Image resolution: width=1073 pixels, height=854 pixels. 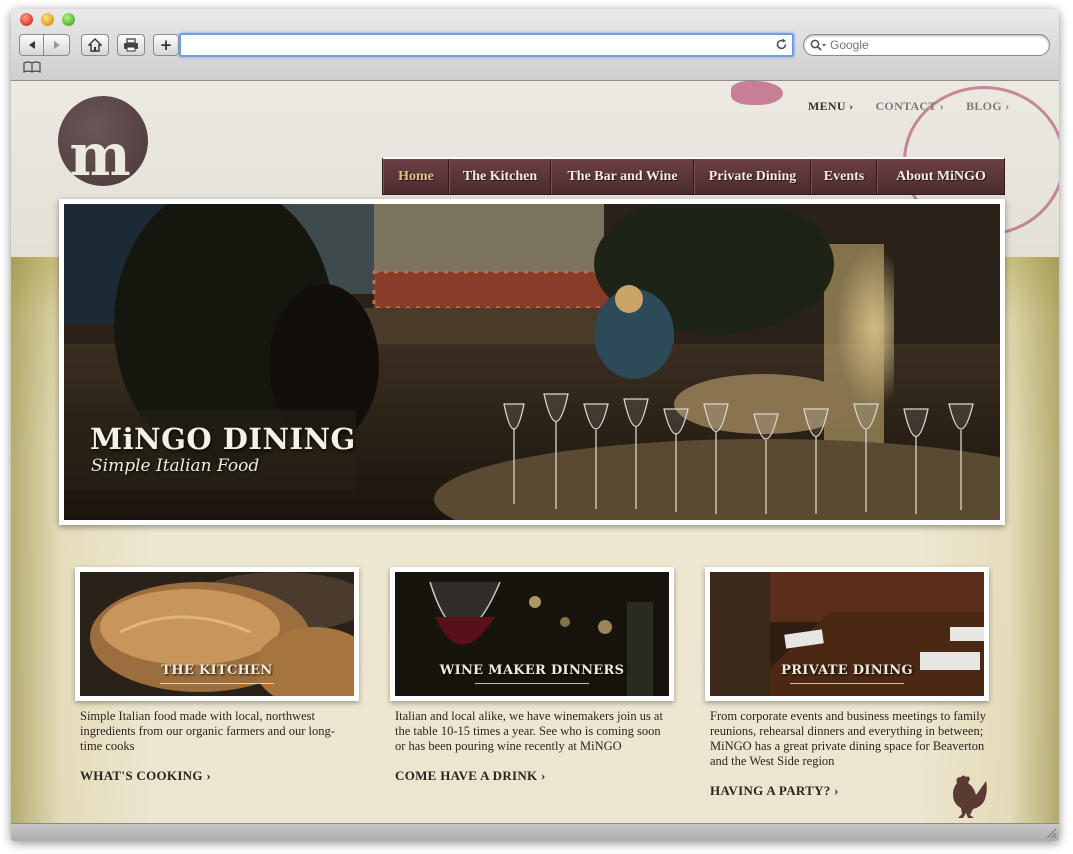 What do you see at coordinates (532, 634) in the screenshot?
I see `feature-wine-image: WINE MAKER DINNERS` at bounding box center [532, 634].